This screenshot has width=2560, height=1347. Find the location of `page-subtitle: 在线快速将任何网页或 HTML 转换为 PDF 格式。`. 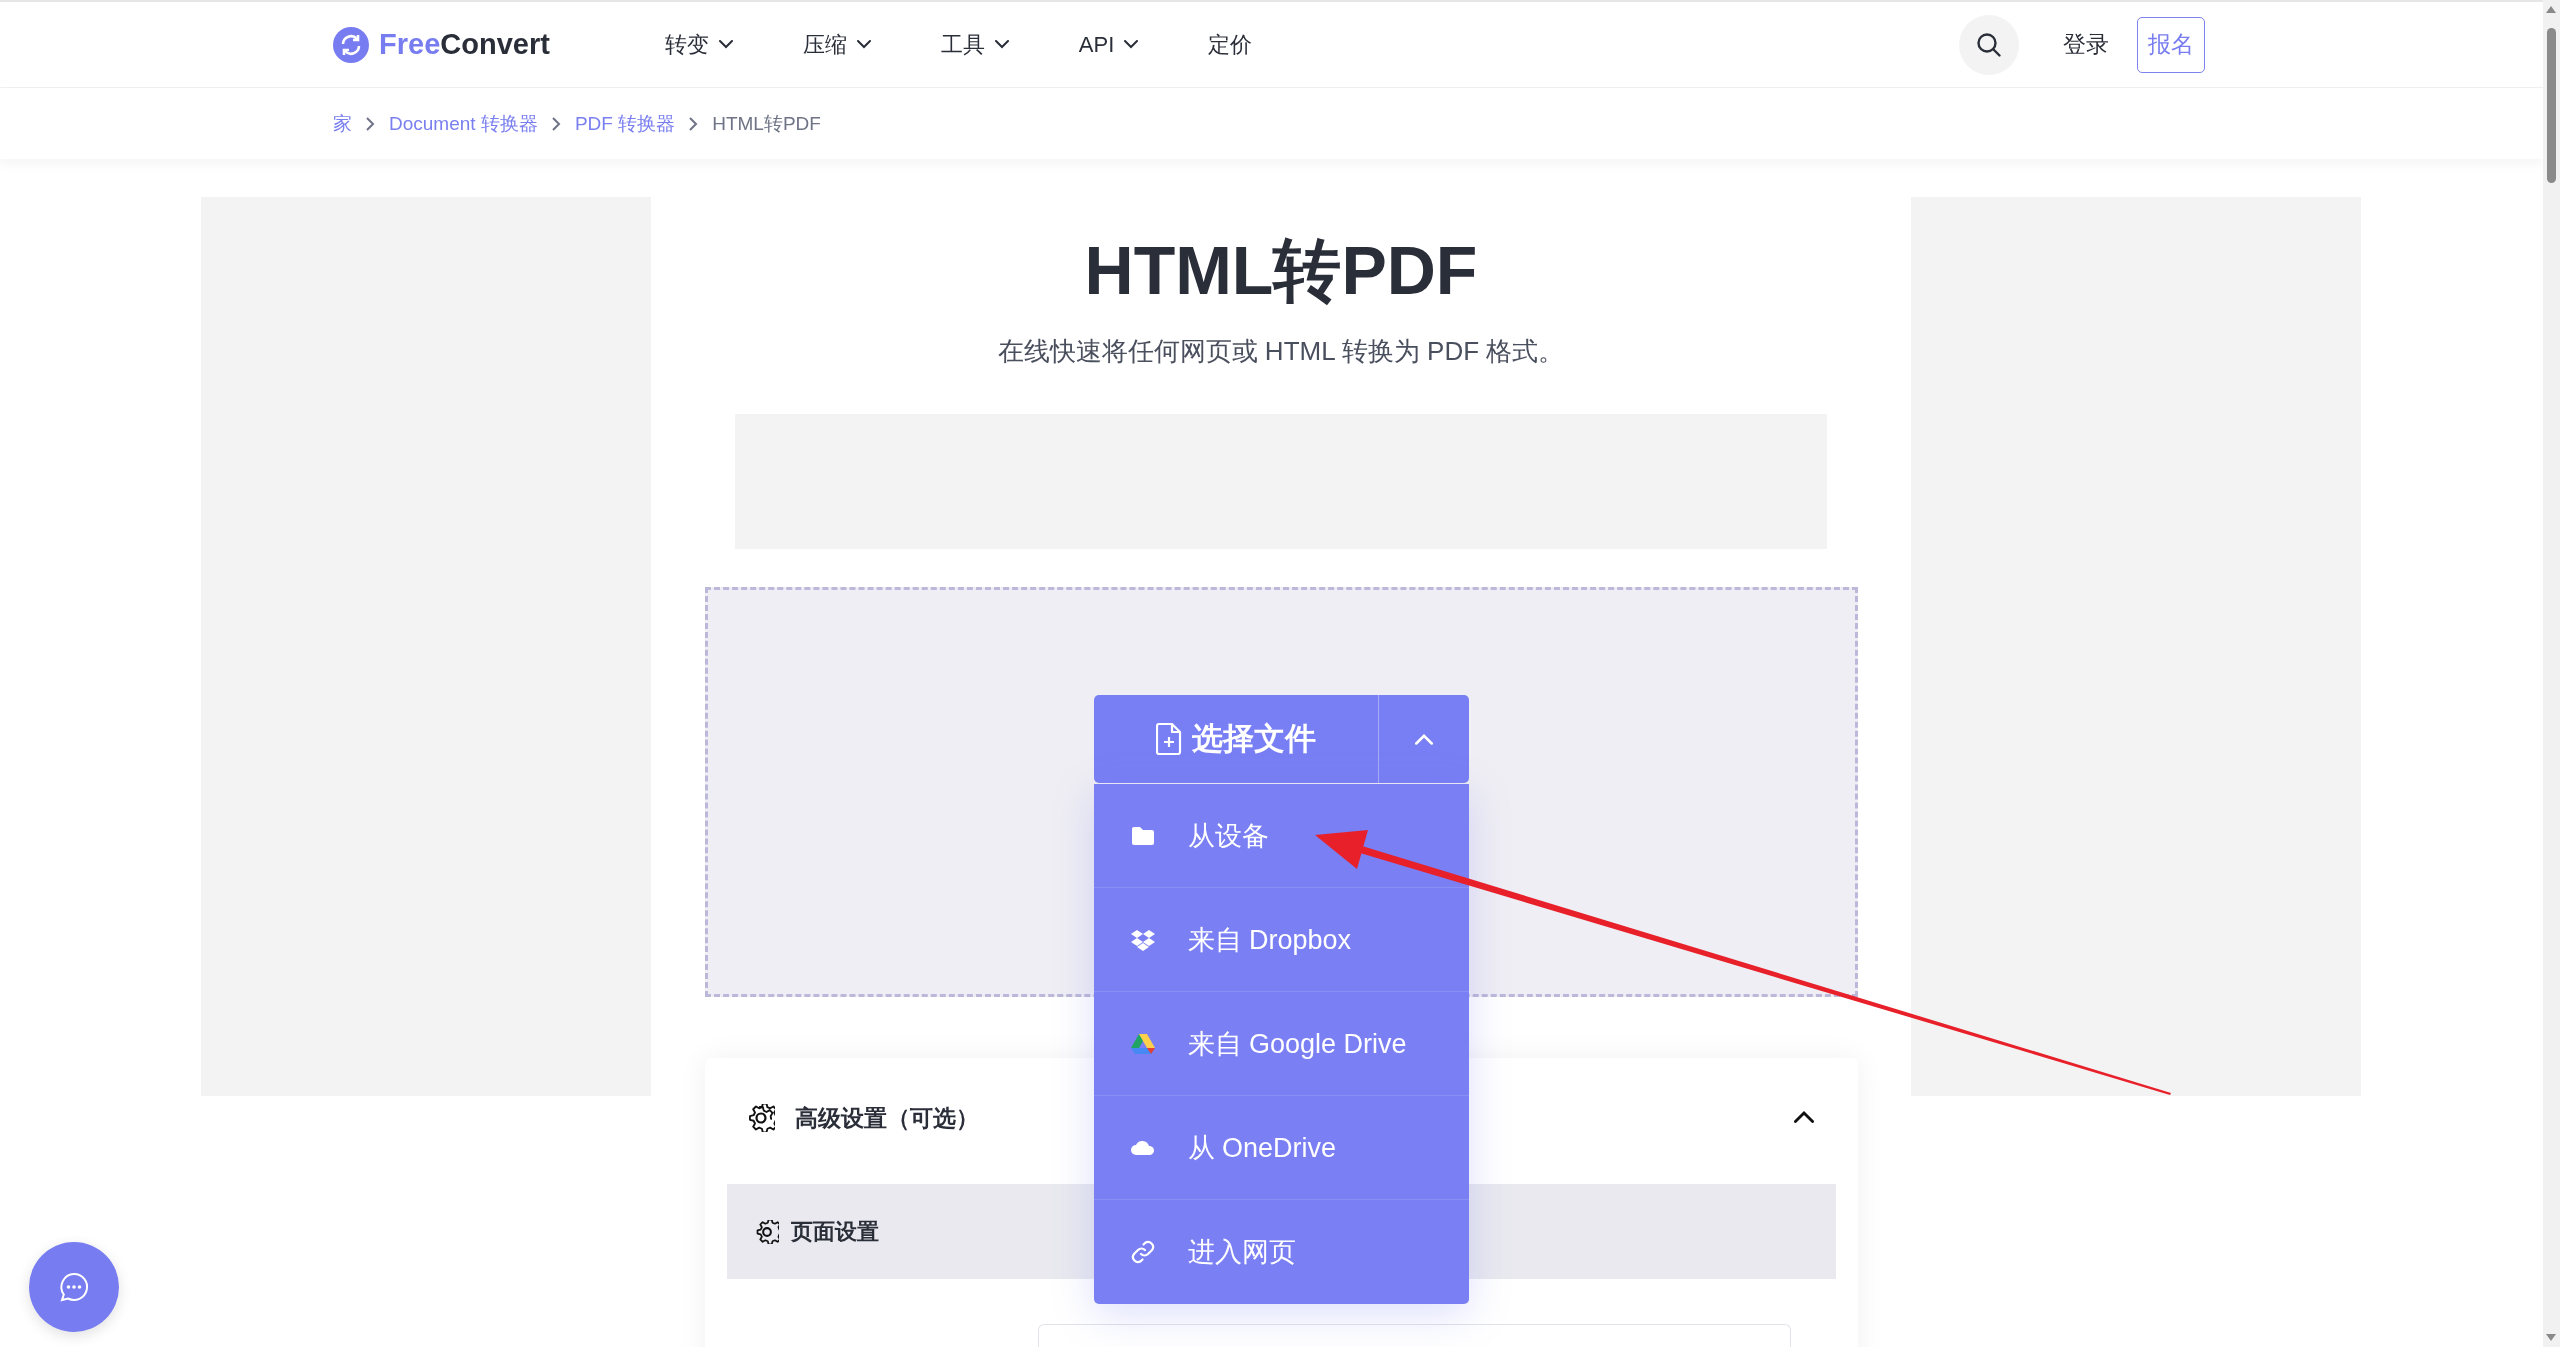

page-subtitle: 在线快速将任何网页或 HTML 转换为 PDF 格式。 is located at coordinates (1281, 351).